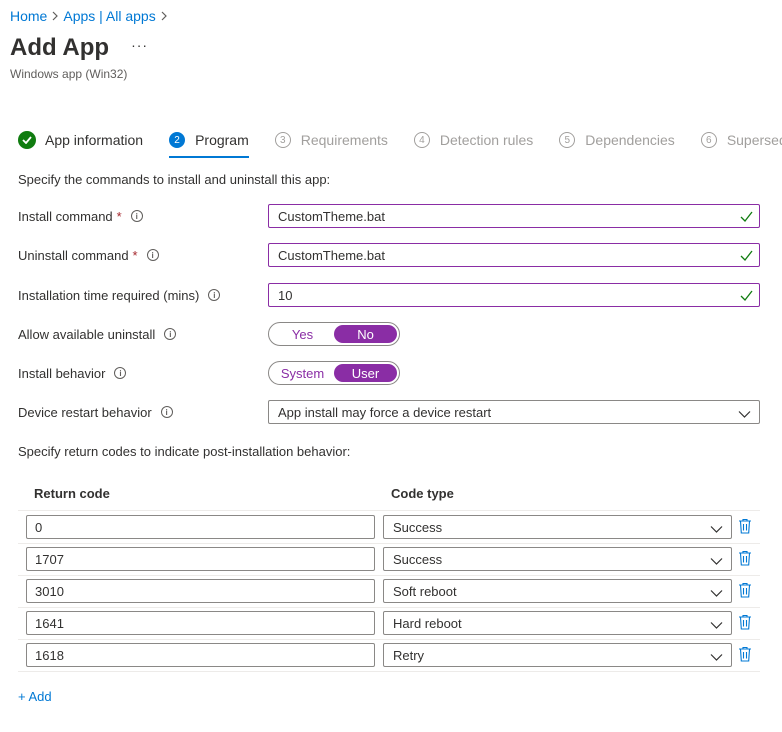 The height and width of the screenshot is (732, 782). I want to click on step-number: 4, so click(421, 140).